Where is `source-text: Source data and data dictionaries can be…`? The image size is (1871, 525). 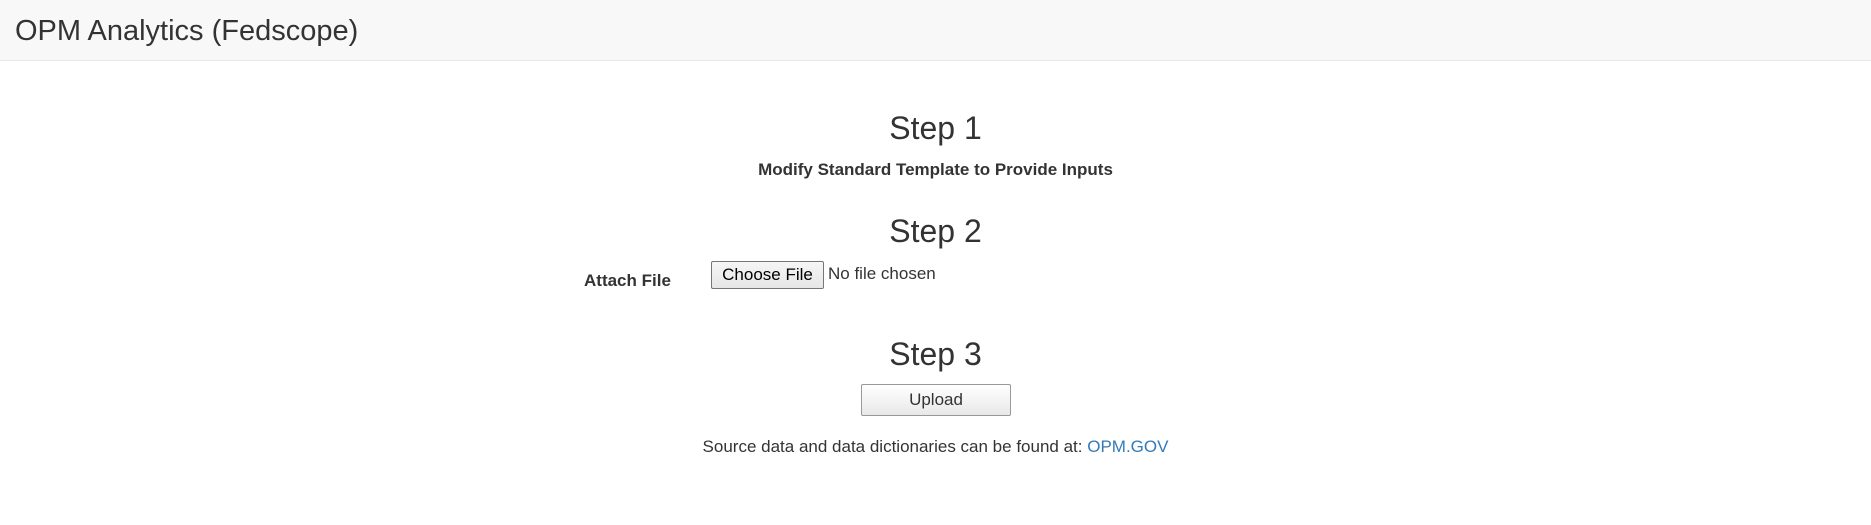
source-text: Source data and data dictionaries can be… is located at coordinates (895, 446).